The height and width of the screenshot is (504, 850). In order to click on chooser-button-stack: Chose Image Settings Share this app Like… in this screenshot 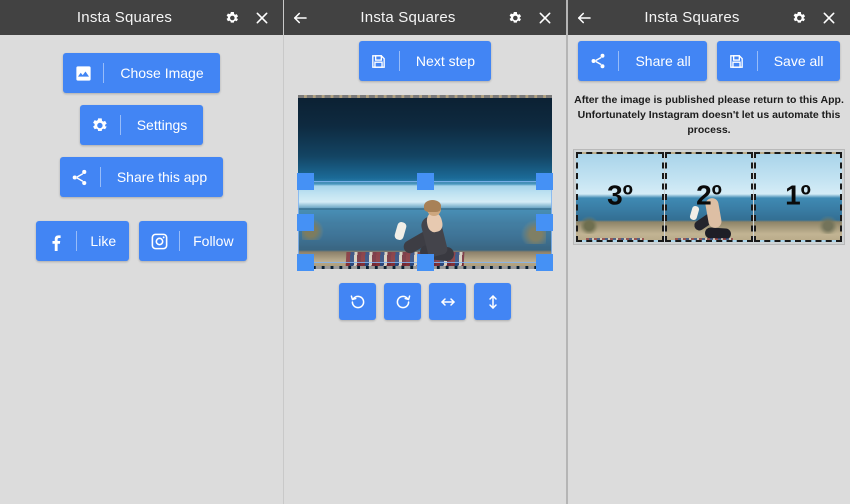, I will do `click(141, 148)`.